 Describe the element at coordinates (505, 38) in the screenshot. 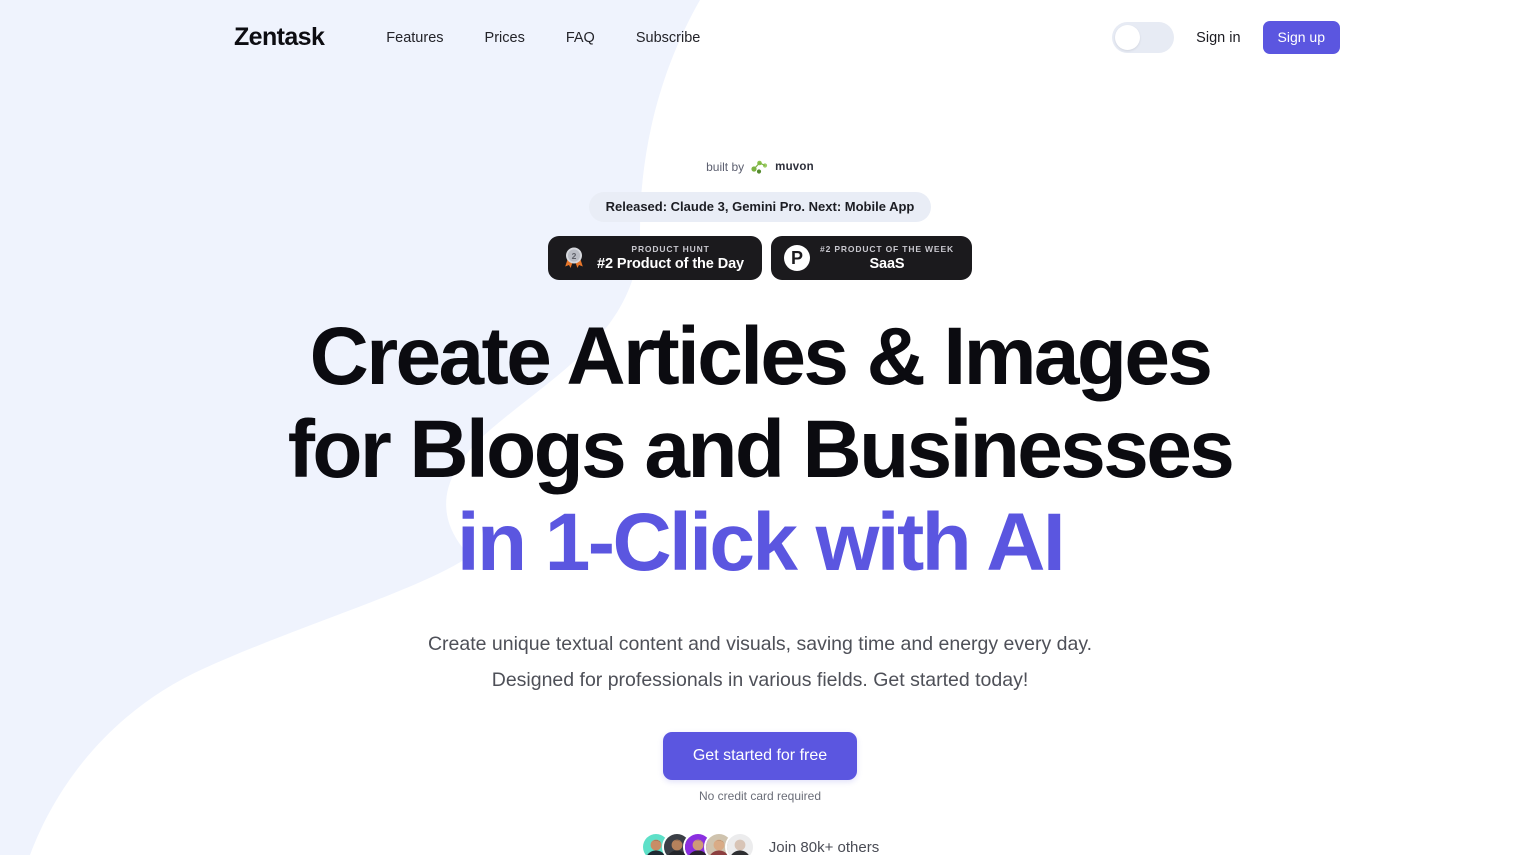

I see `nav-link-prices: Prices` at that location.